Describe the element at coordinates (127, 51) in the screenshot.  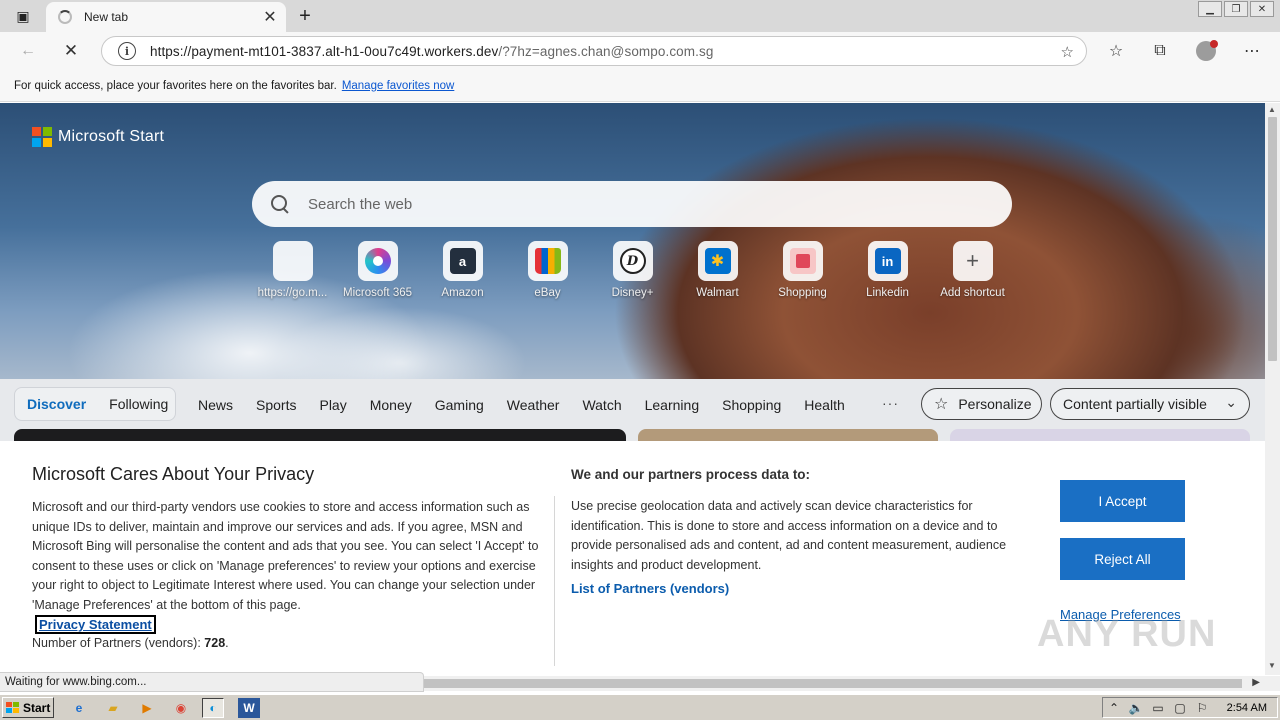
I see `site-info-icon: i` at that location.